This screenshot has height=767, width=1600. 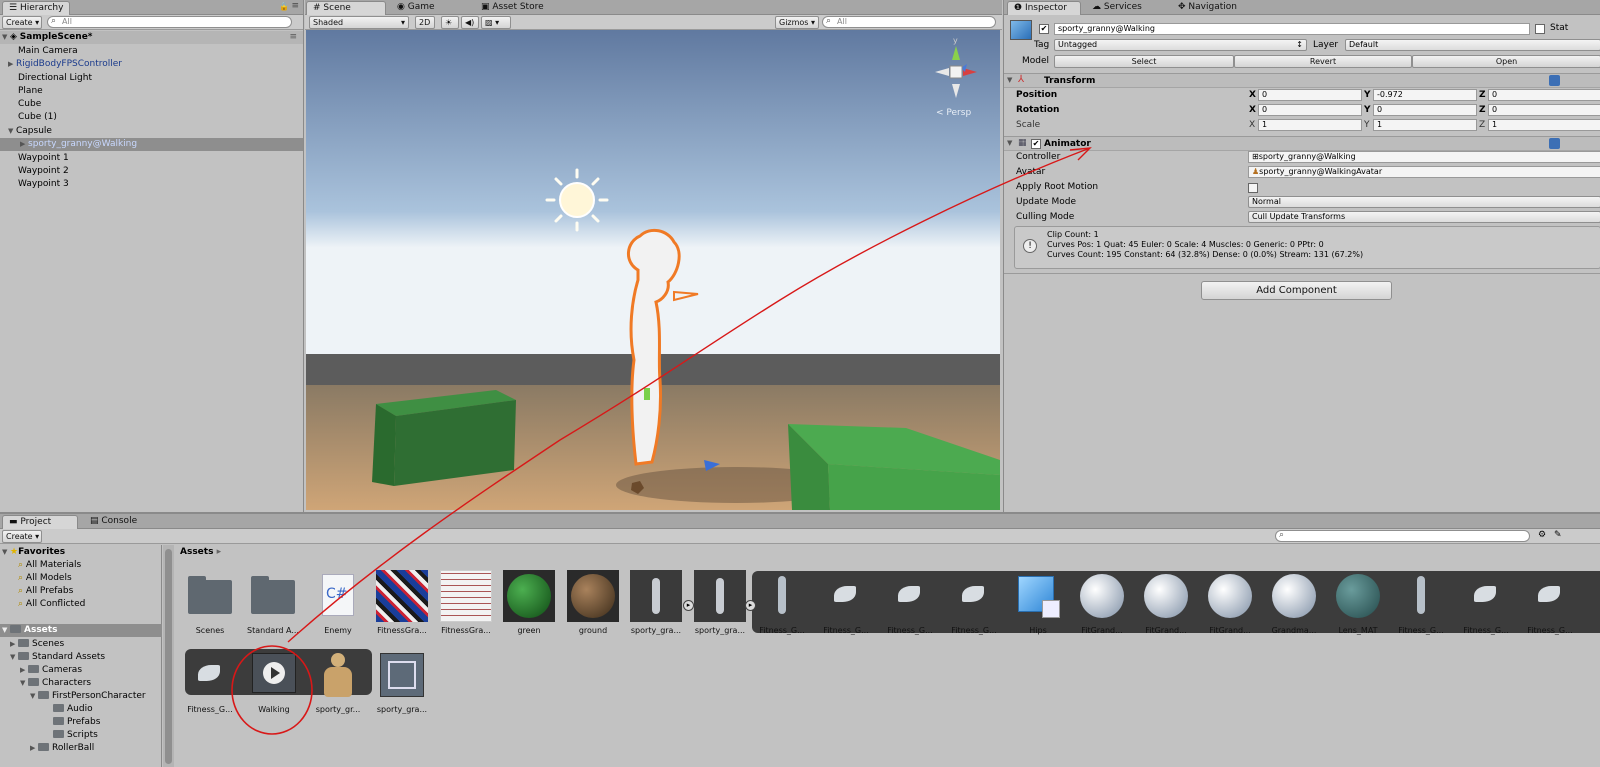 I want to click on root-motion-checkbox, so click(x=1253, y=188).